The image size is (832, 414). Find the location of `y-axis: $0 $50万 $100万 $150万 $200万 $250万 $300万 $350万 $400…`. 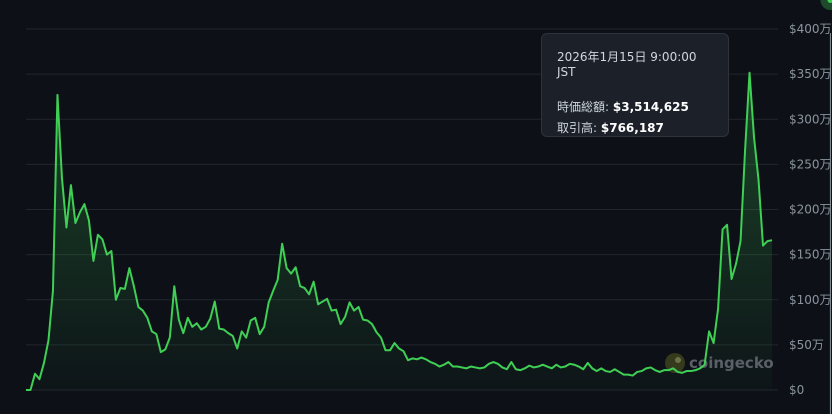

y-axis: $0 $50万 $100万 $150万 $200万 $250万 $300万 $350万 $400… is located at coordinates (810, 209).